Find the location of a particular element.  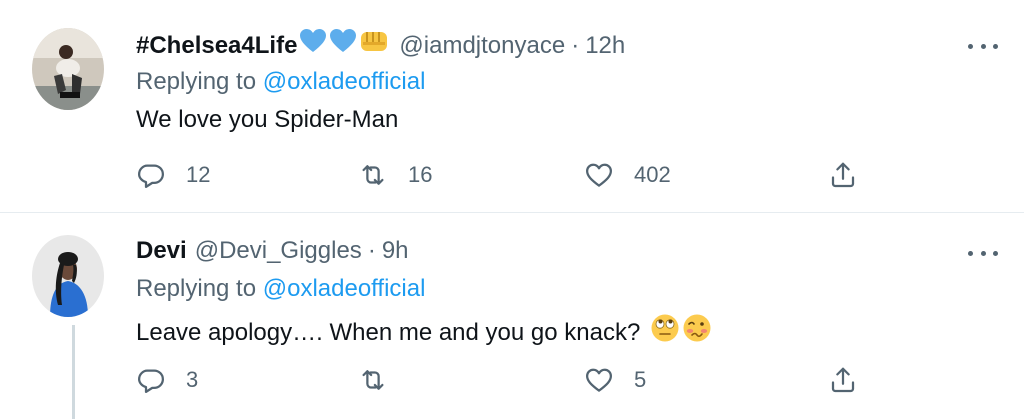

handle: @iamdjtonyace is located at coordinates (482, 46).